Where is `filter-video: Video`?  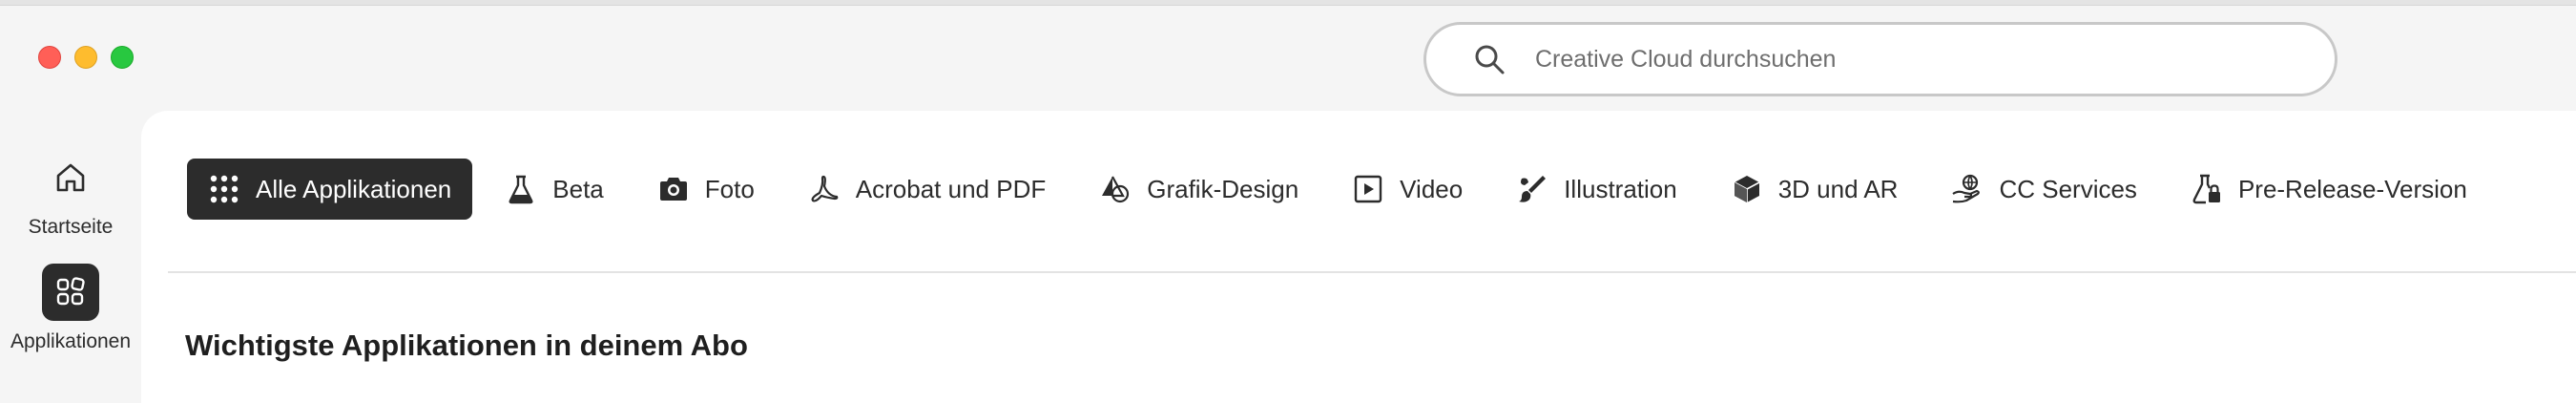 filter-video: Video is located at coordinates (1407, 189).